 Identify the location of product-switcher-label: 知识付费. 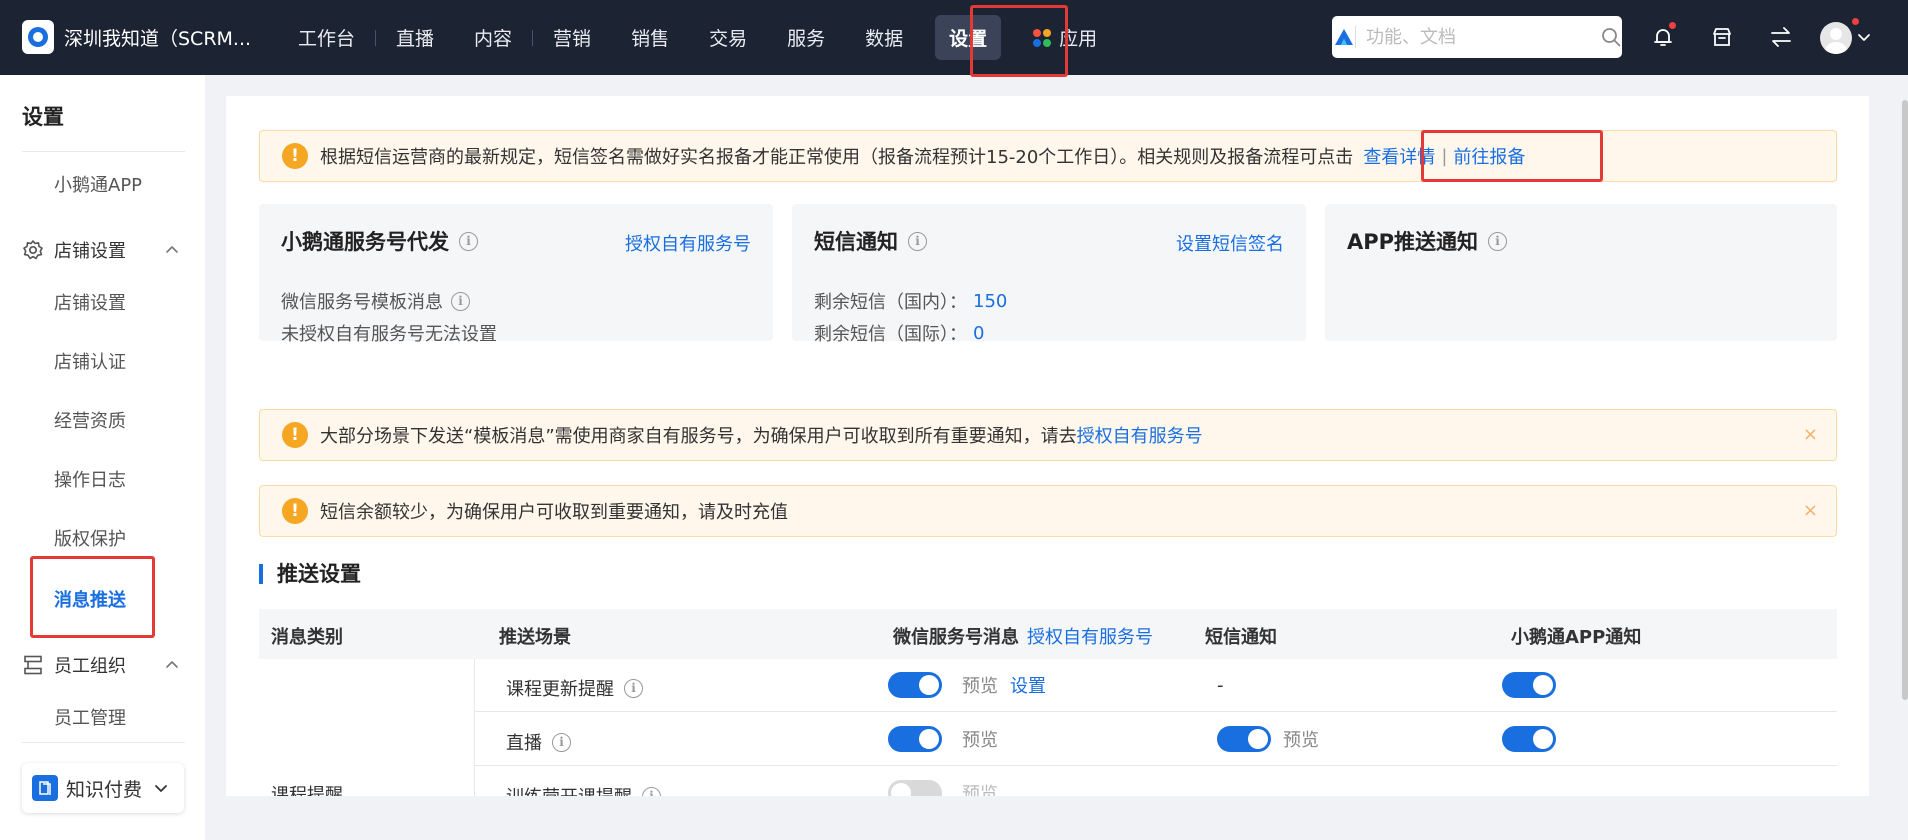
(104, 789).